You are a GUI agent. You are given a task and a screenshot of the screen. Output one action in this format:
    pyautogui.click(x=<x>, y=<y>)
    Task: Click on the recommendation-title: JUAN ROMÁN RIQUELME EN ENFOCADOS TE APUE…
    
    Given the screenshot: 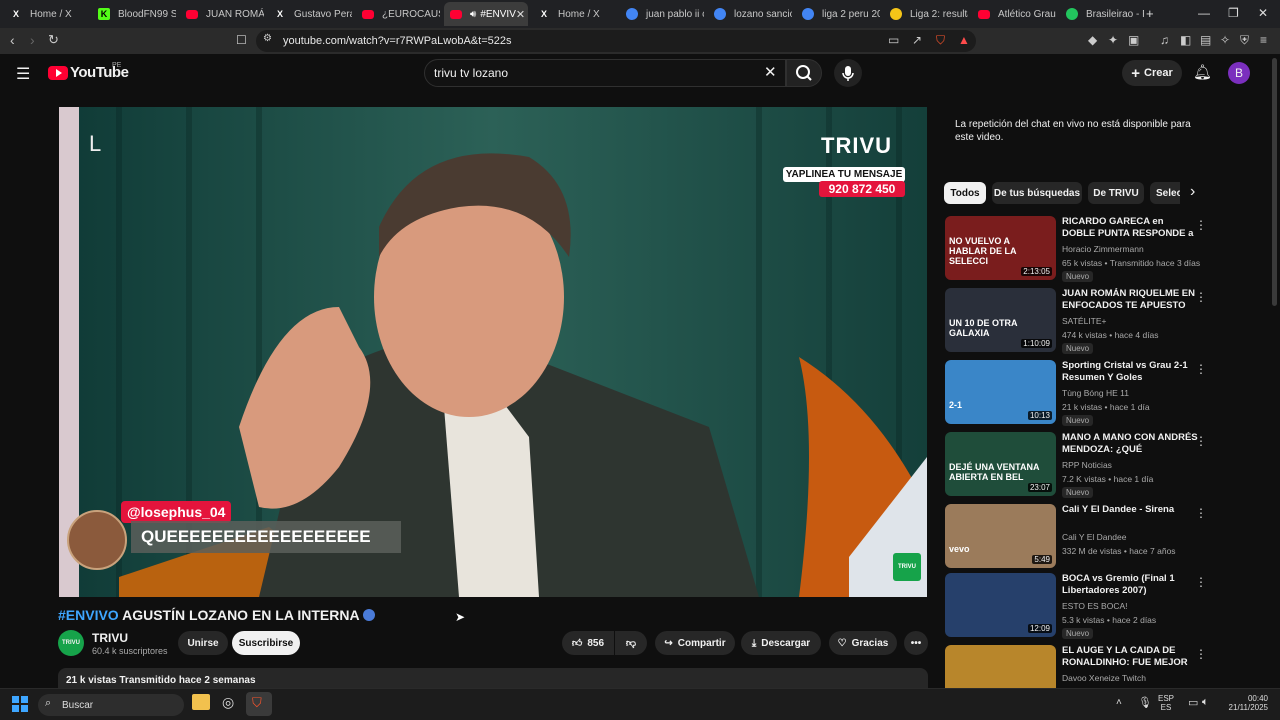 What is the action you would take?
    pyautogui.click(x=1130, y=300)
    